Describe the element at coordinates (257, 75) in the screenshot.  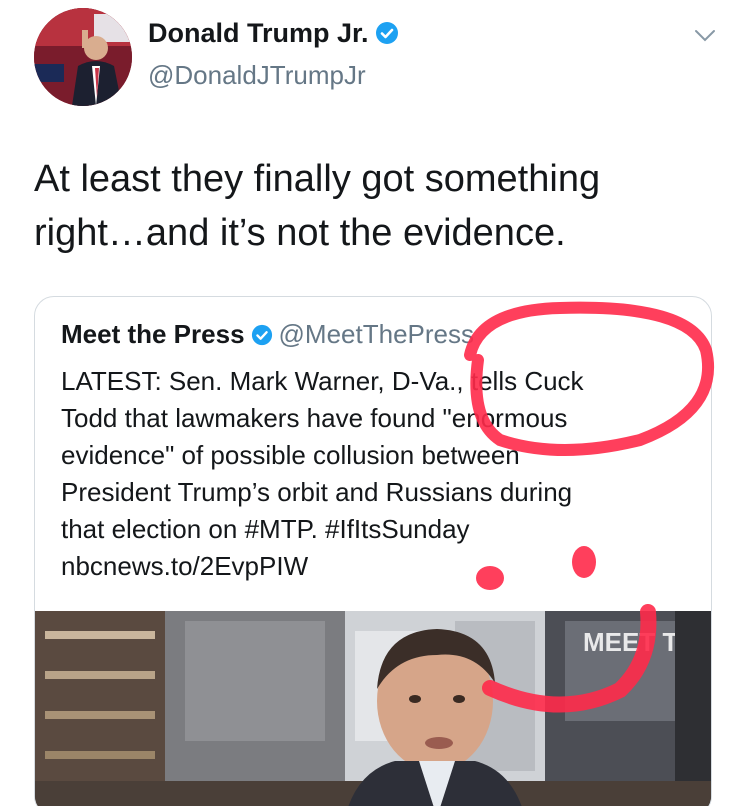
I see `author-handle: @DonaldJTrumpJr` at that location.